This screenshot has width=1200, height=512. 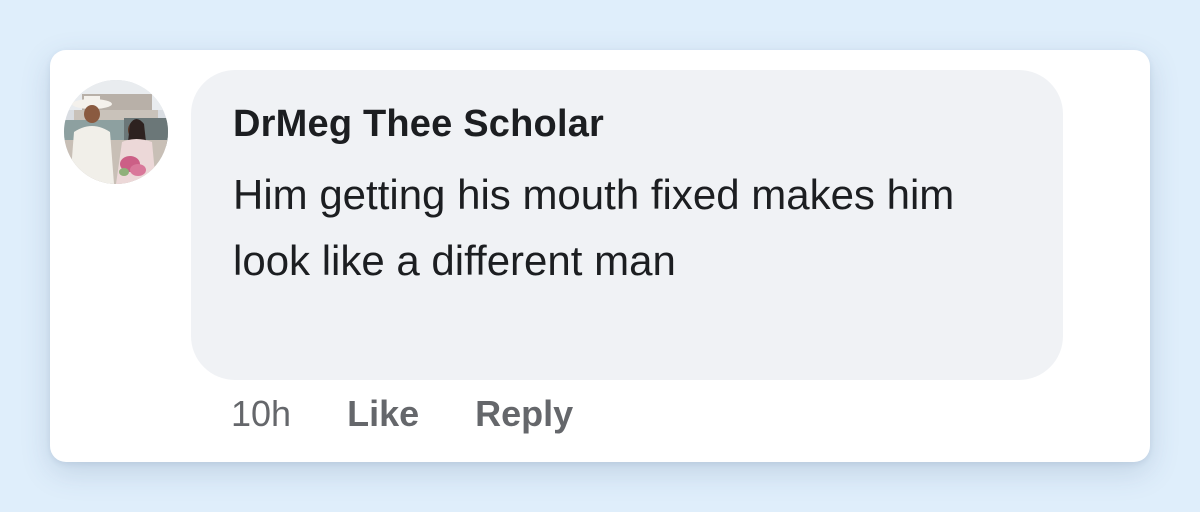 What do you see at coordinates (261, 414) in the screenshot?
I see `comment-timestamp: 10h` at bounding box center [261, 414].